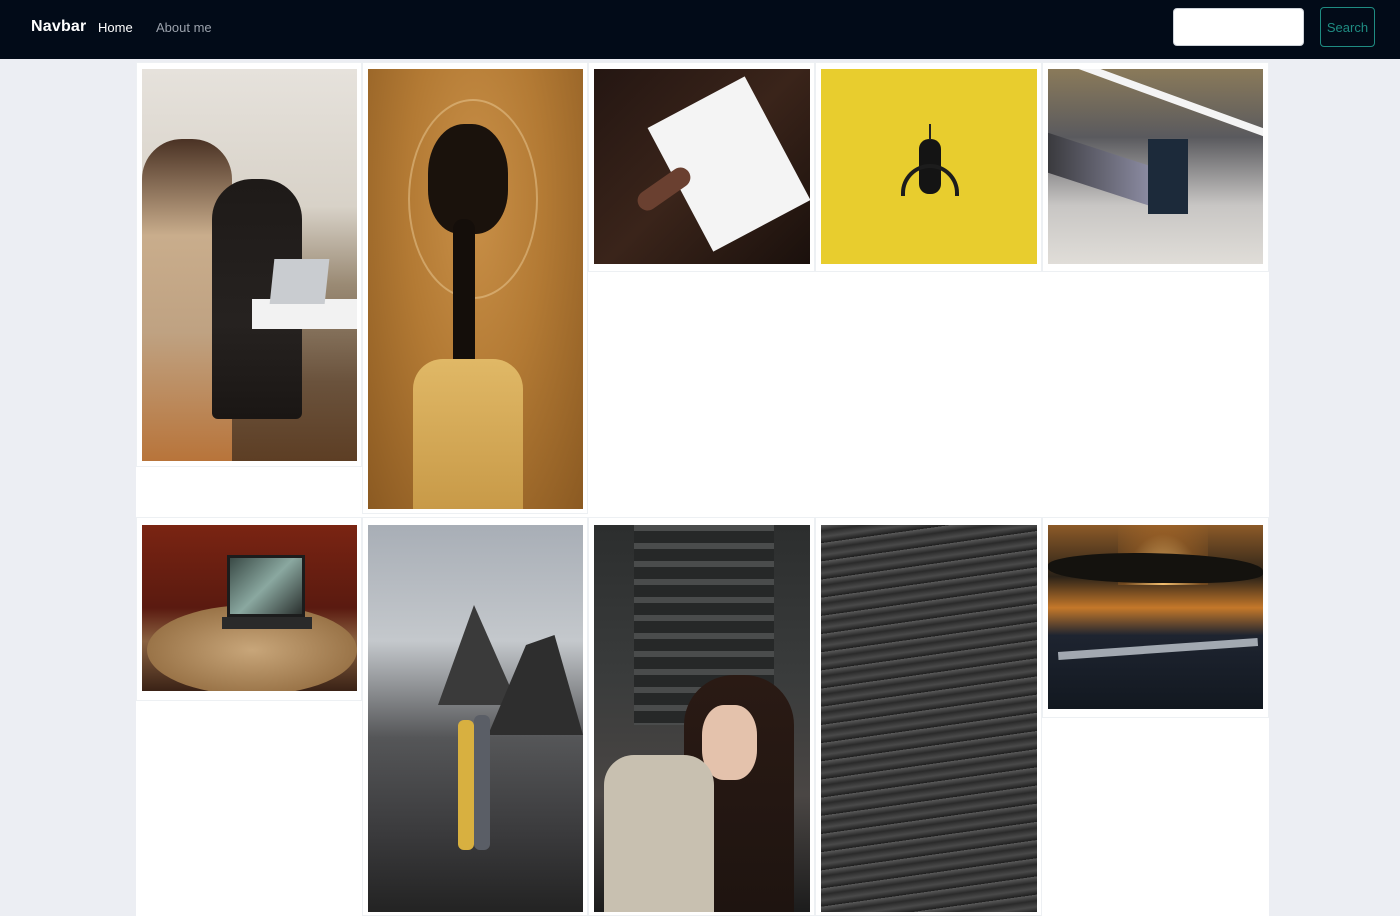  Describe the element at coordinates (659, 833) in the screenshot. I see `jacket-shape` at that location.